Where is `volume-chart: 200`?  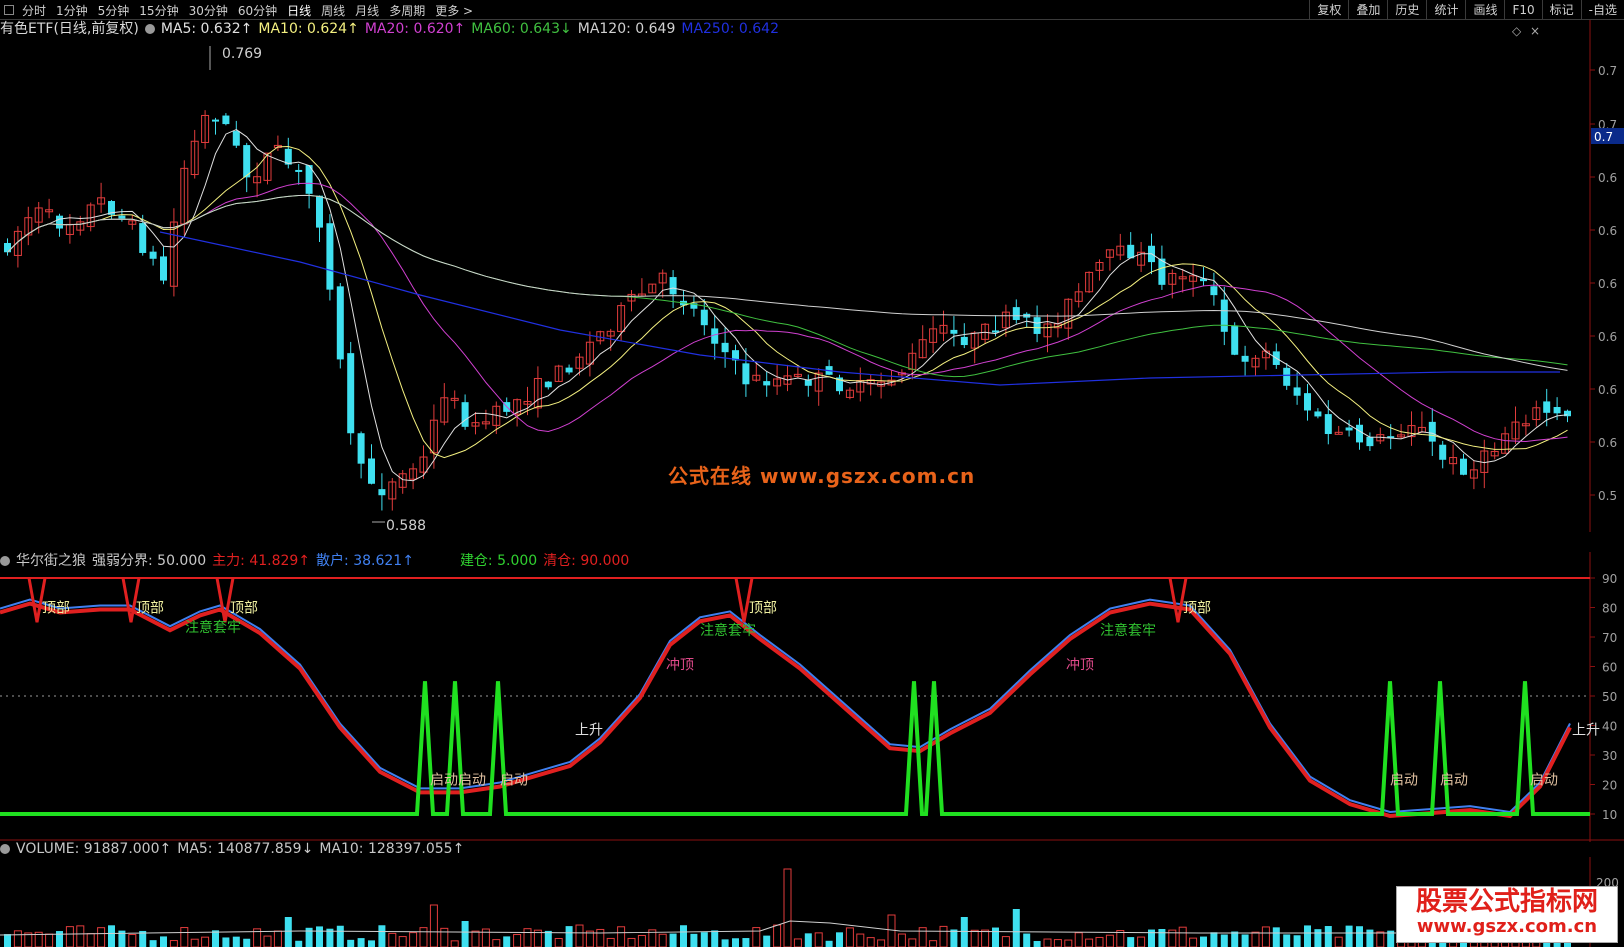
volume-chart: 200 is located at coordinates (812, 902).